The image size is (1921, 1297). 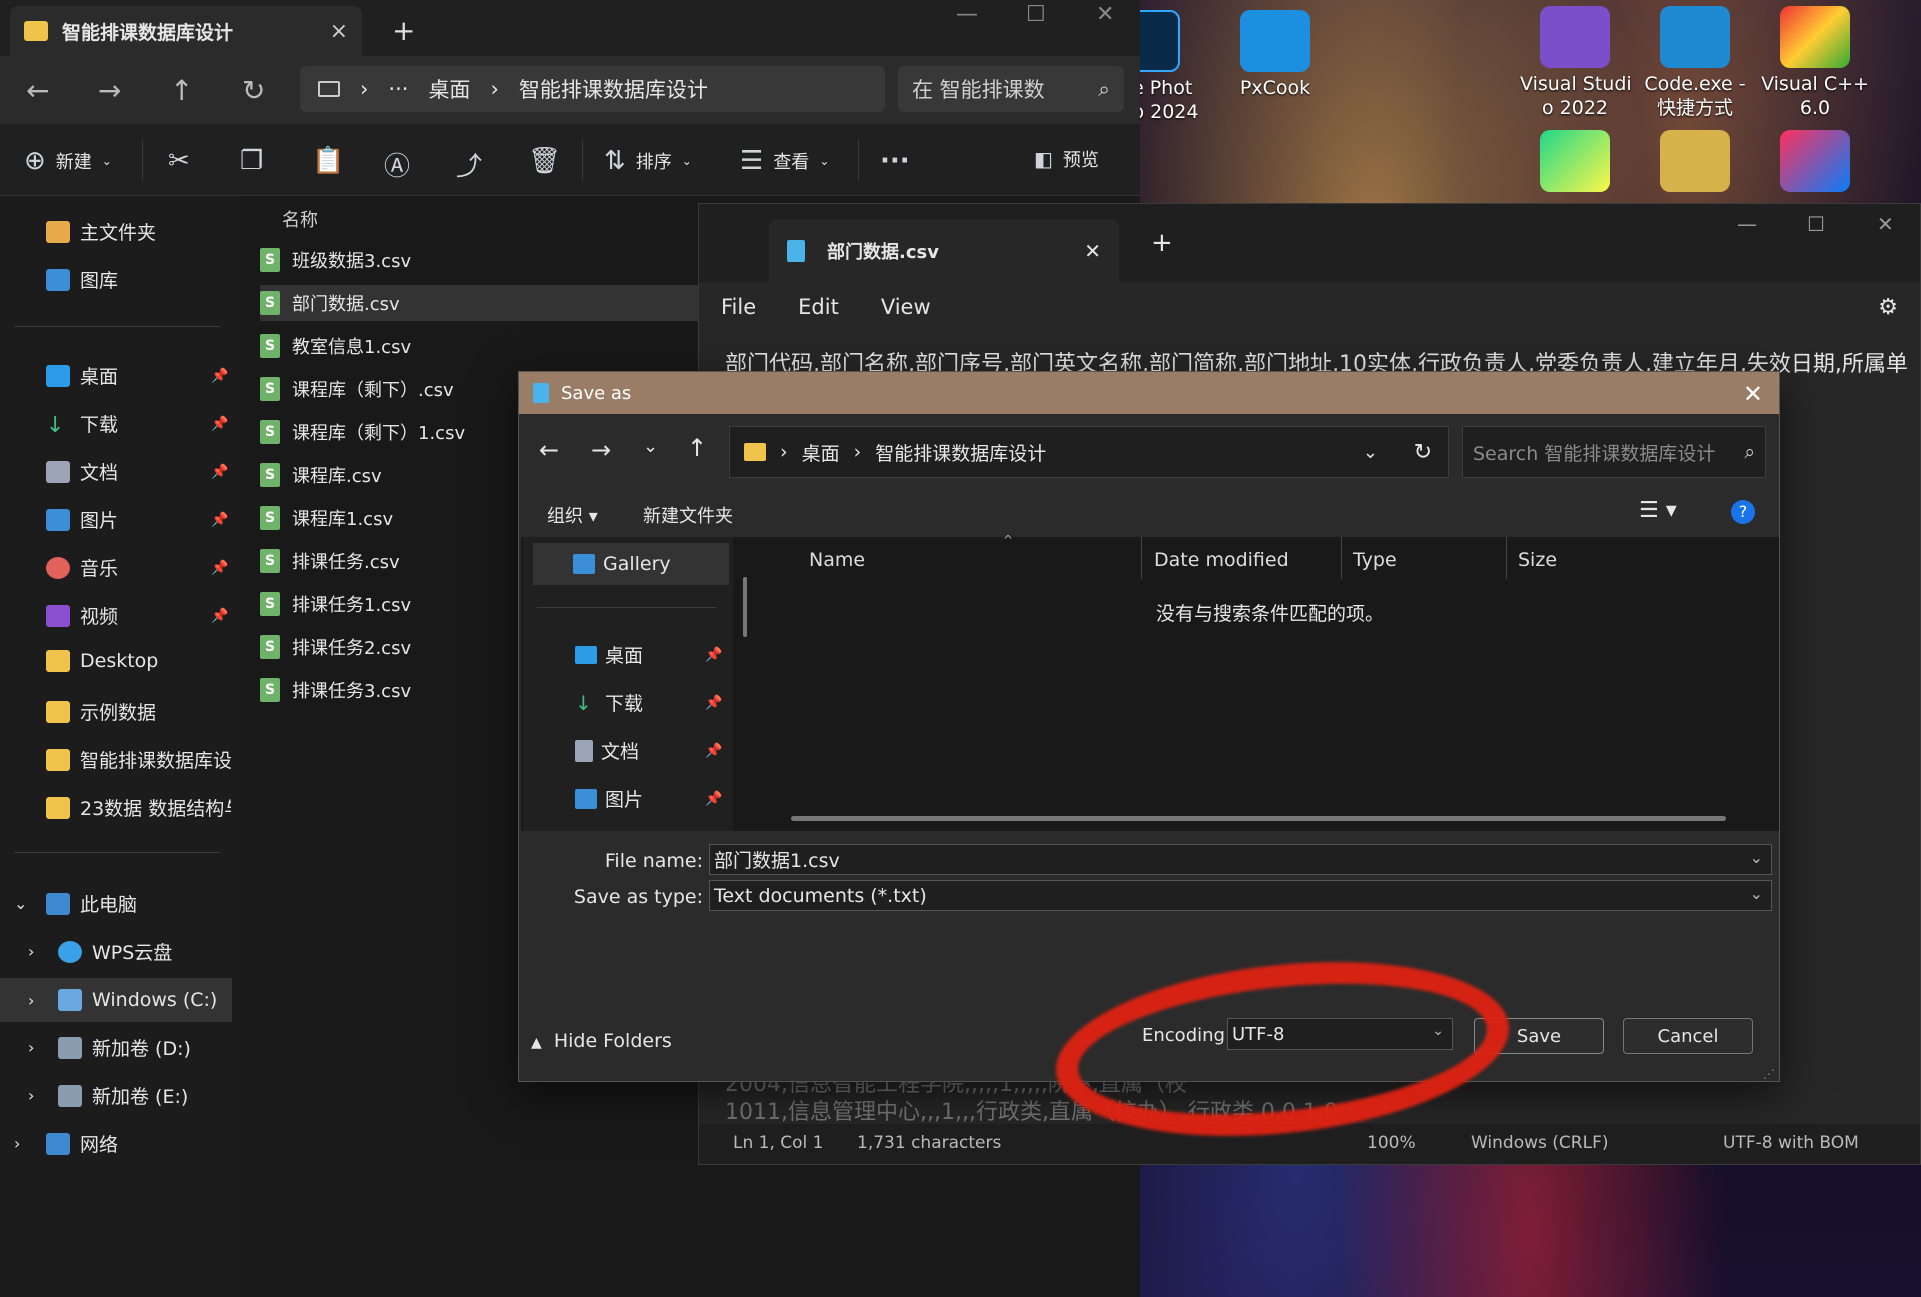 What do you see at coordinates (648, 161) in the screenshot?
I see `sort-button: ⇅ 排序 ⌄` at bounding box center [648, 161].